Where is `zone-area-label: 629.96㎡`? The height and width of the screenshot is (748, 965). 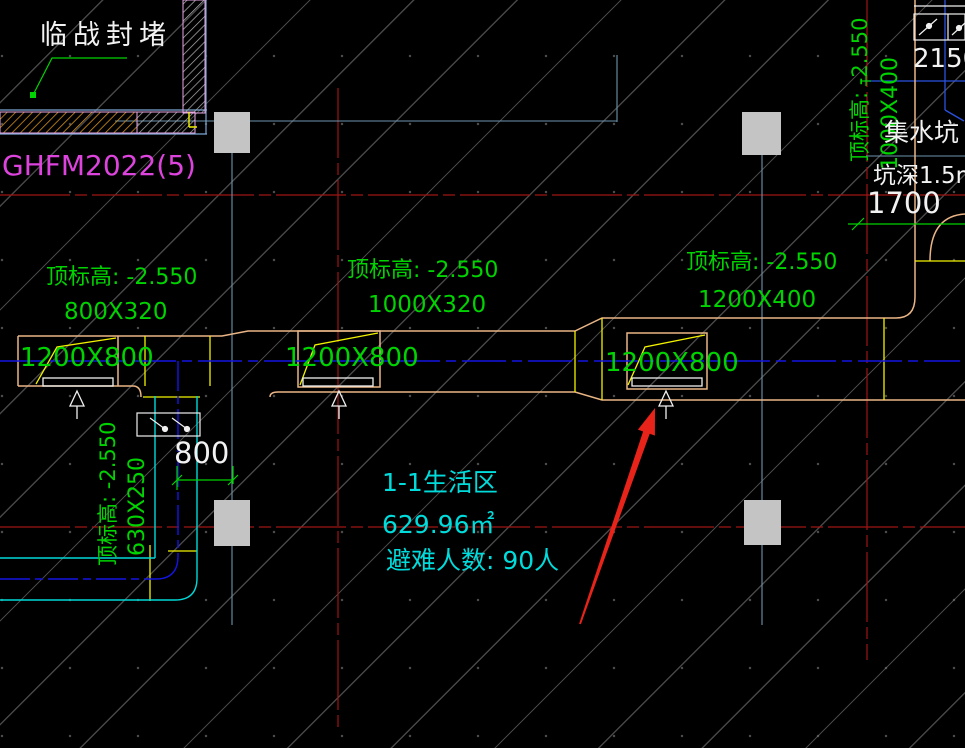
zone-area-label: 629.96㎡ is located at coordinates (438, 524).